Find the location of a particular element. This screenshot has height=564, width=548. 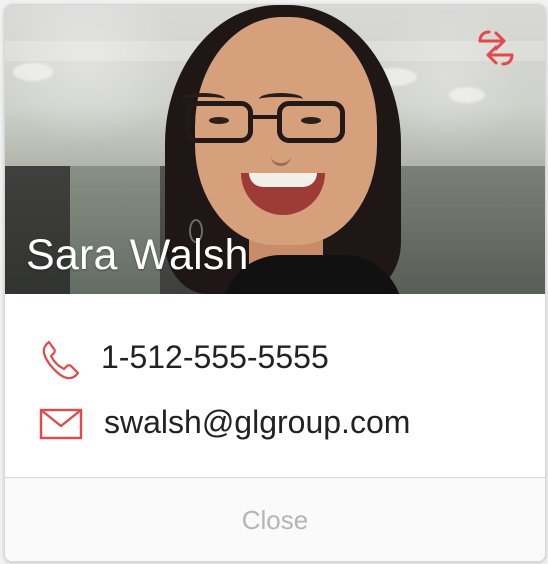

close-button: Close is located at coordinates (275, 519).